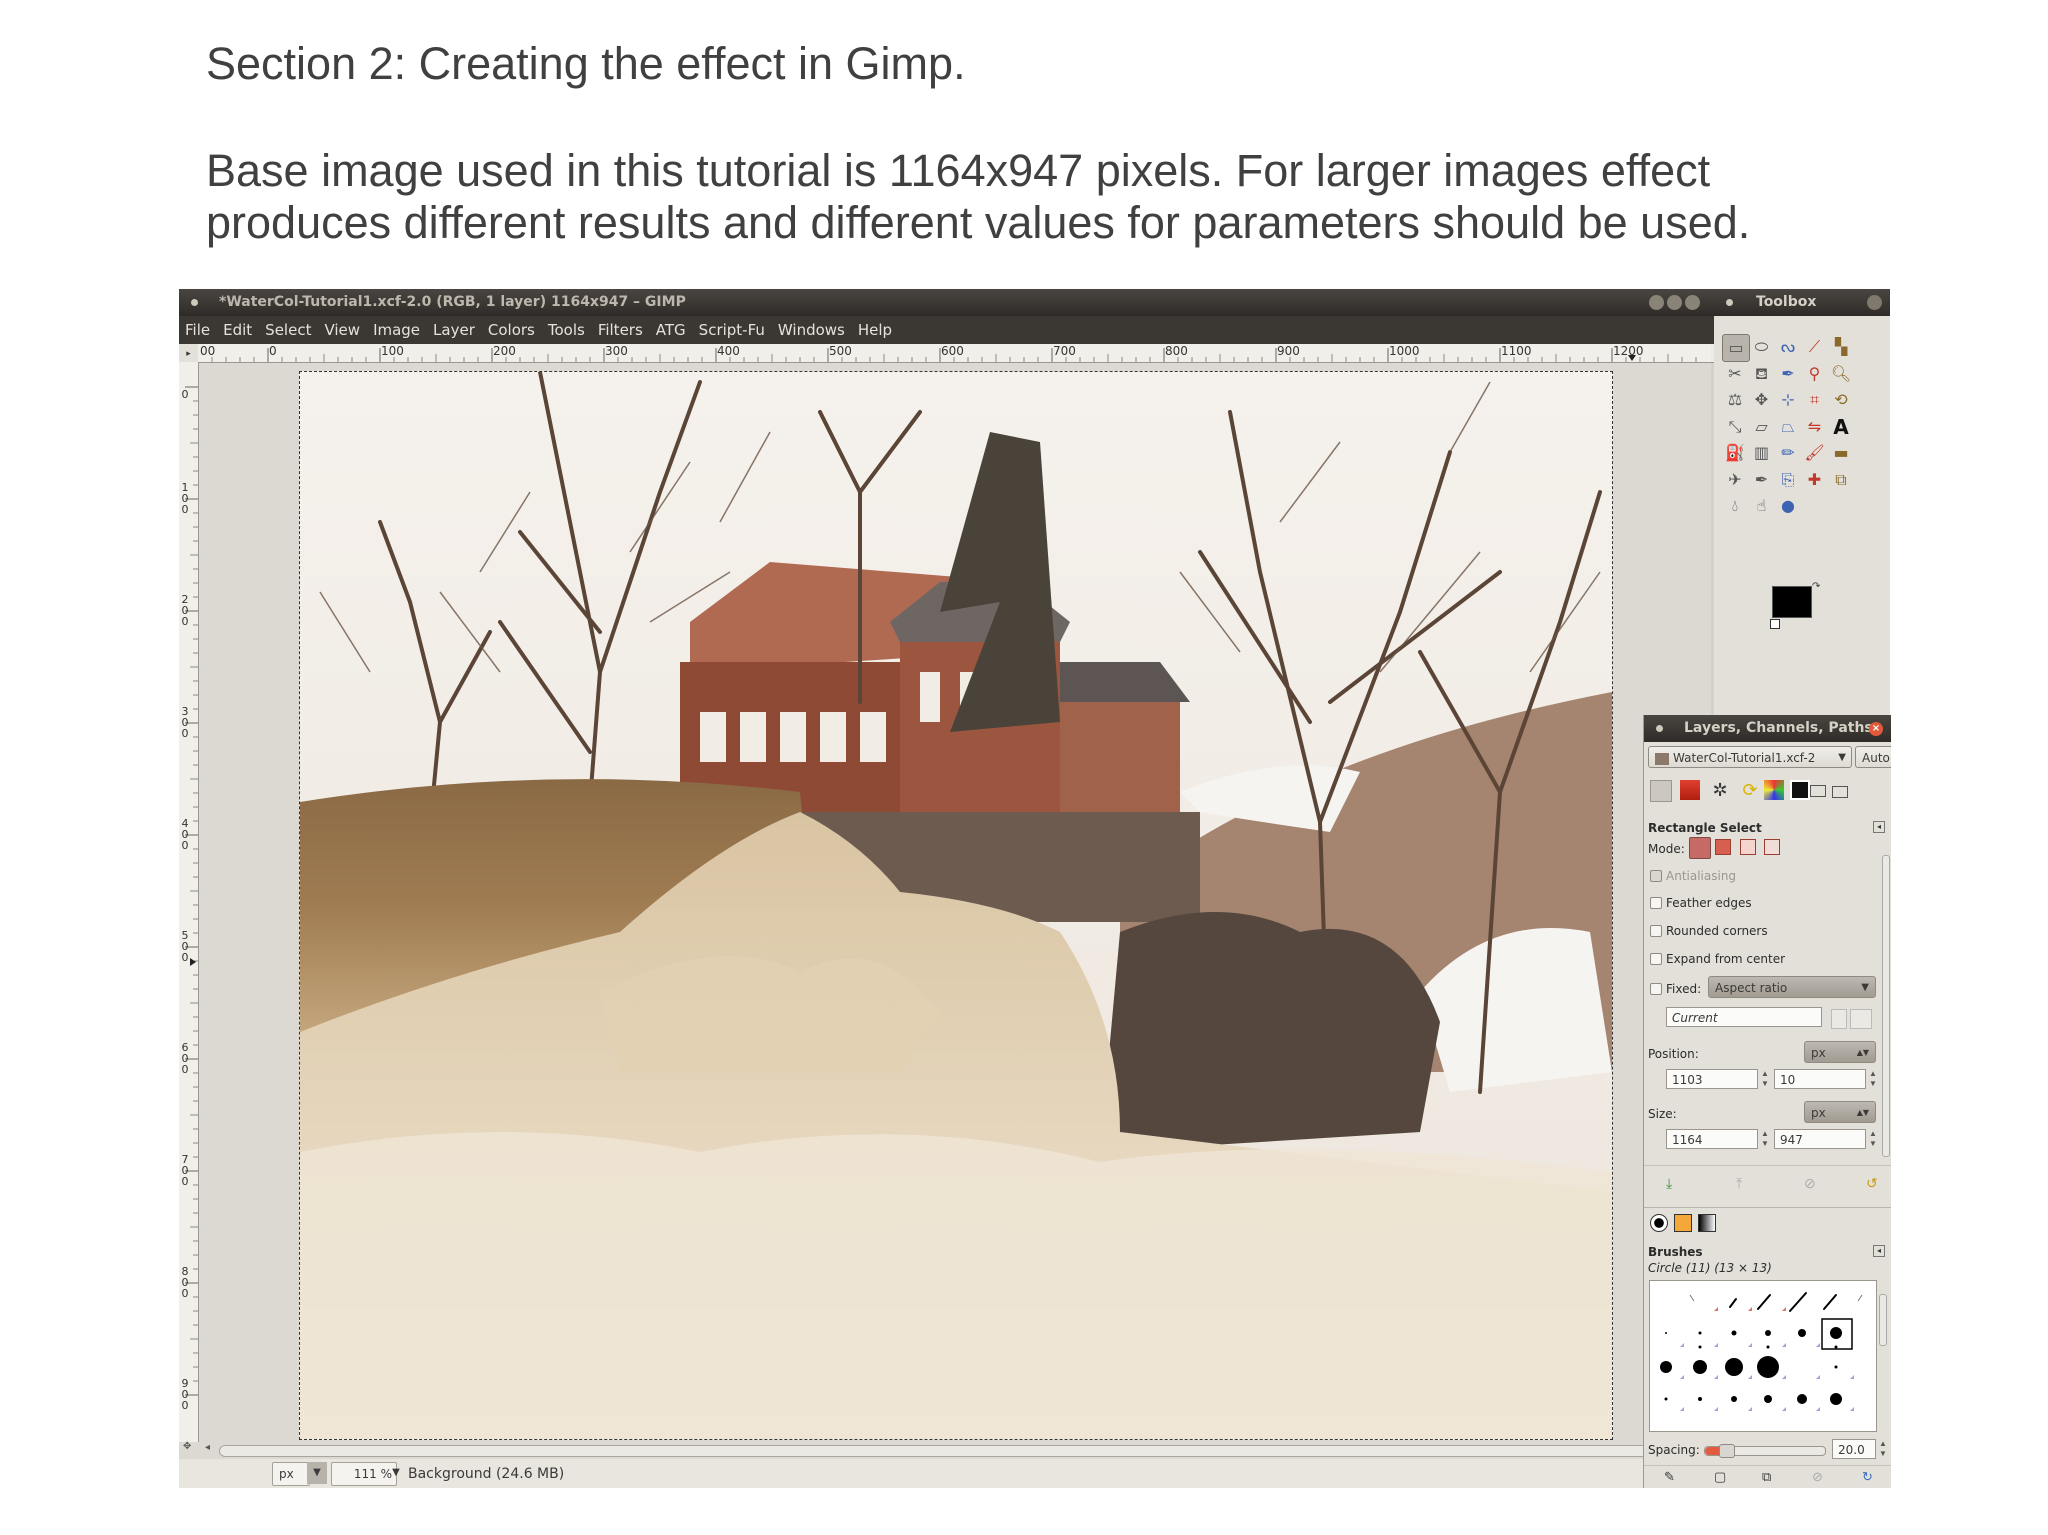 This screenshot has height=1535, width=2048. Describe the element at coordinates (1772, 847) in the screenshot. I see `mode-intersect-button` at that location.